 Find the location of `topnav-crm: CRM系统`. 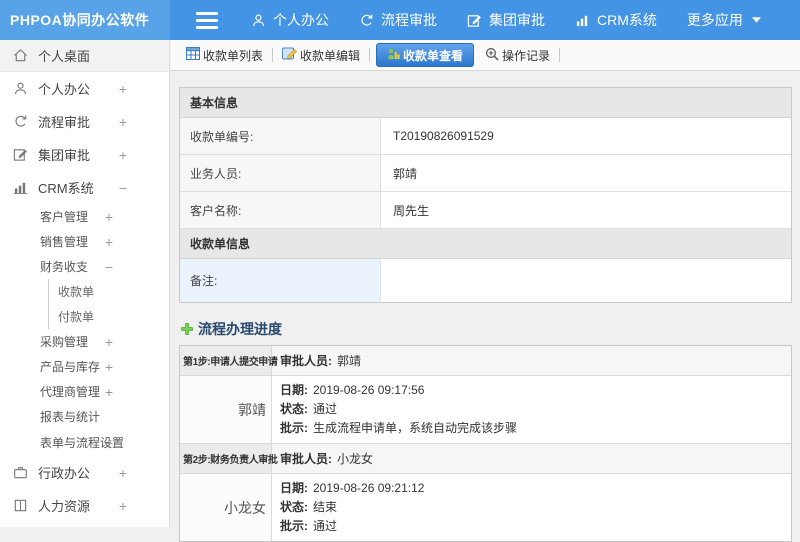

topnav-crm: CRM系统 is located at coordinates (616, 20).